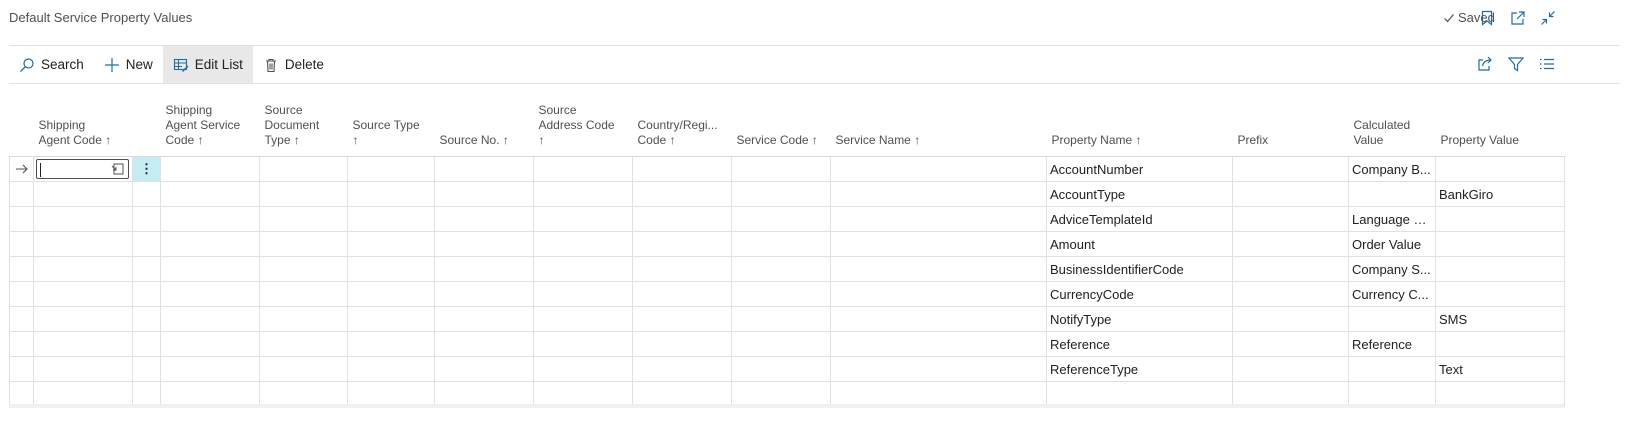 This screenshot has height=421, width=1629. Describe the element at coordinates (293, 64) in the screenshot. I see `delete-button: Delete` at that location.